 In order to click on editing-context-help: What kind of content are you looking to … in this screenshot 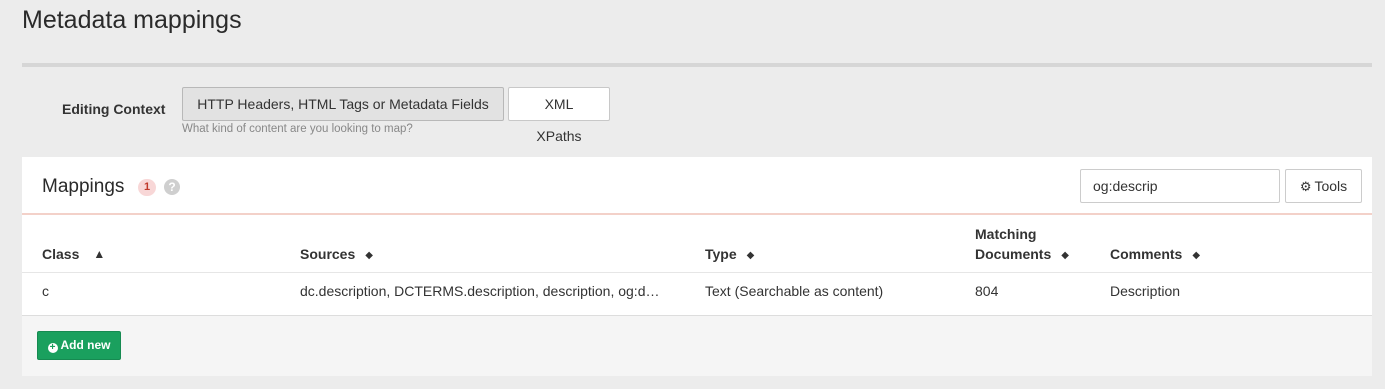, I will do `click(297, 129)`.